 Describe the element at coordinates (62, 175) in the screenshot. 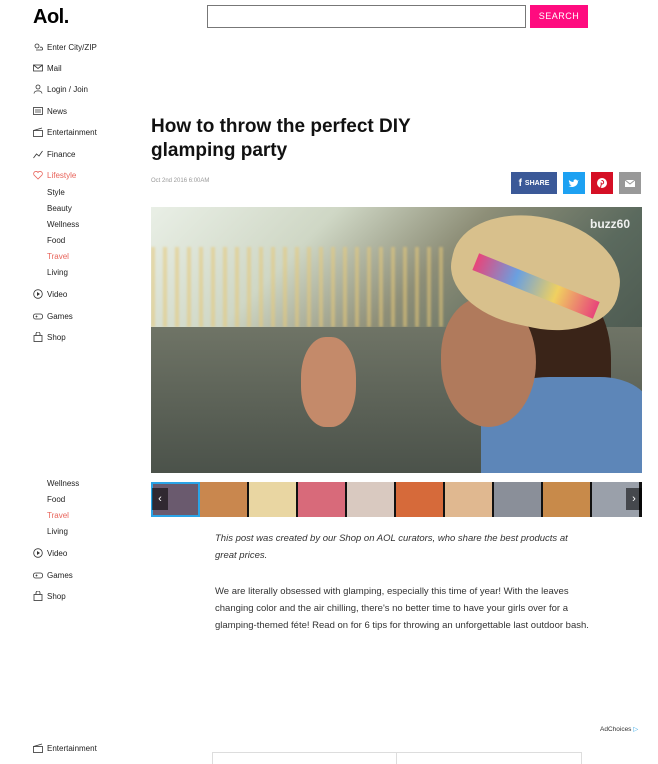

I see `sidebar-item-label: Lifestyle` at that location.